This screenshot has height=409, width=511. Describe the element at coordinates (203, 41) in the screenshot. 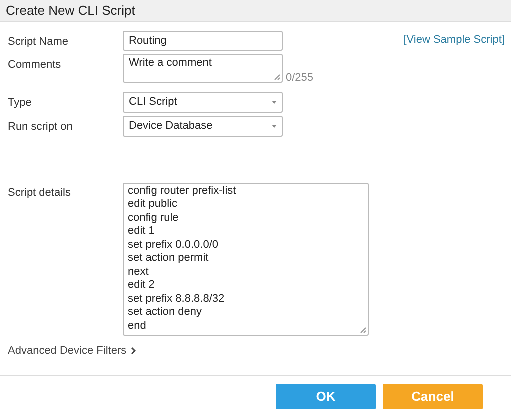

I see `script-name-field: Routing` at that location.